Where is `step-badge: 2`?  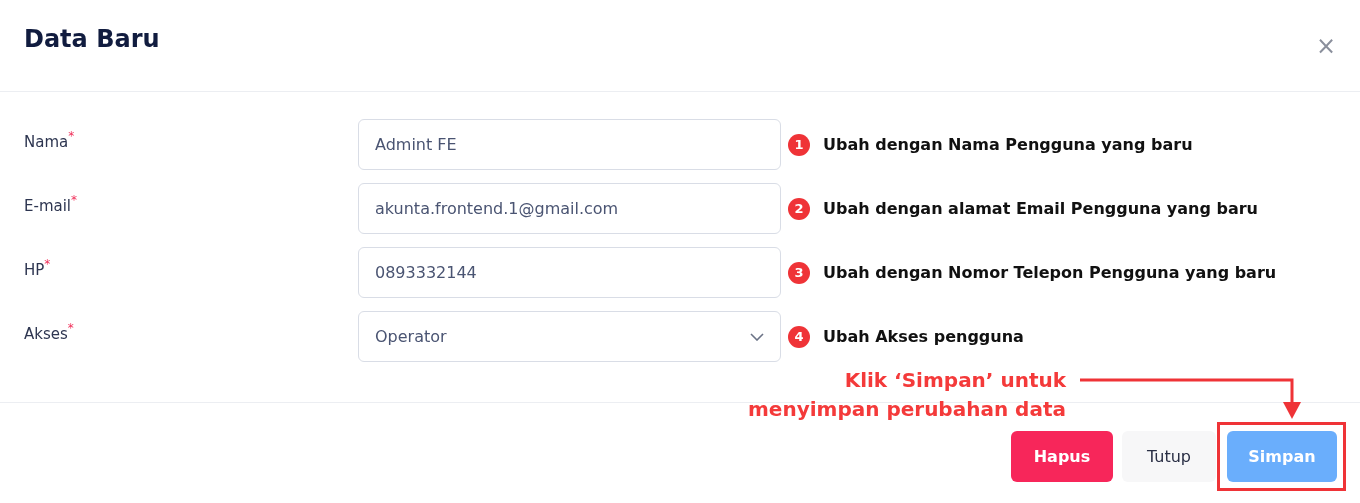
step-badge: 2 is located at coordinates (799, 208).